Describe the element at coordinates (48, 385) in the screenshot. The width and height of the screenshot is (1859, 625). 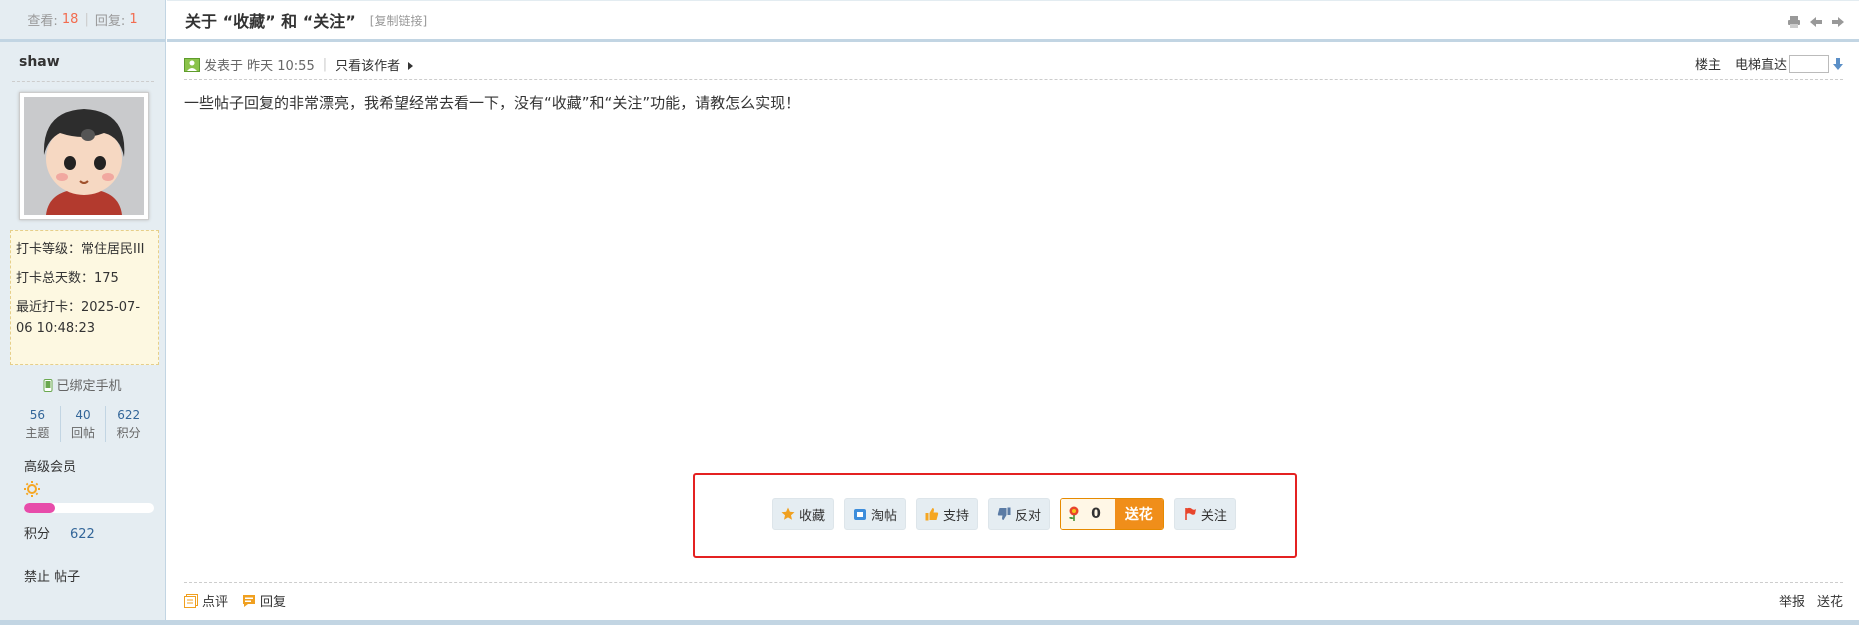
I see `phone-icon` at that location.